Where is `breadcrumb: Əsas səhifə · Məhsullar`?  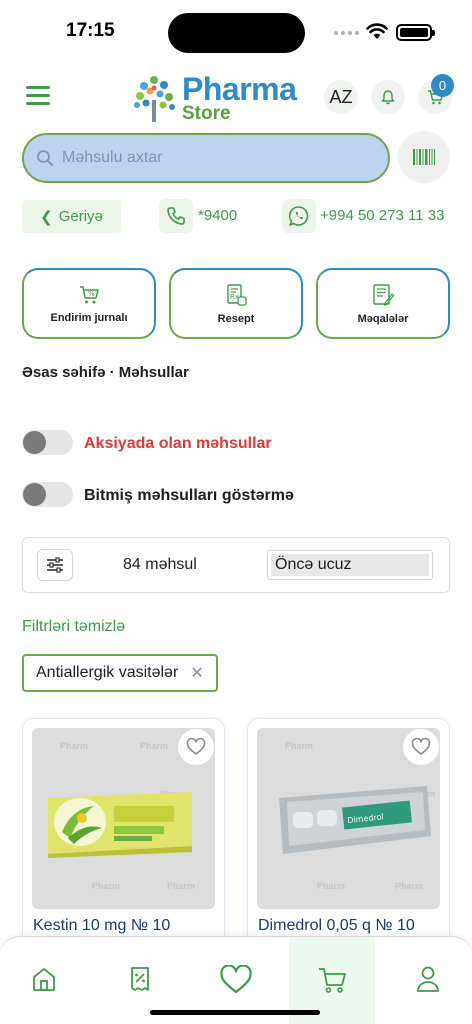
breadcrumb: Əsas səhifə · Məhsullar is located at coordinates (105, 372).